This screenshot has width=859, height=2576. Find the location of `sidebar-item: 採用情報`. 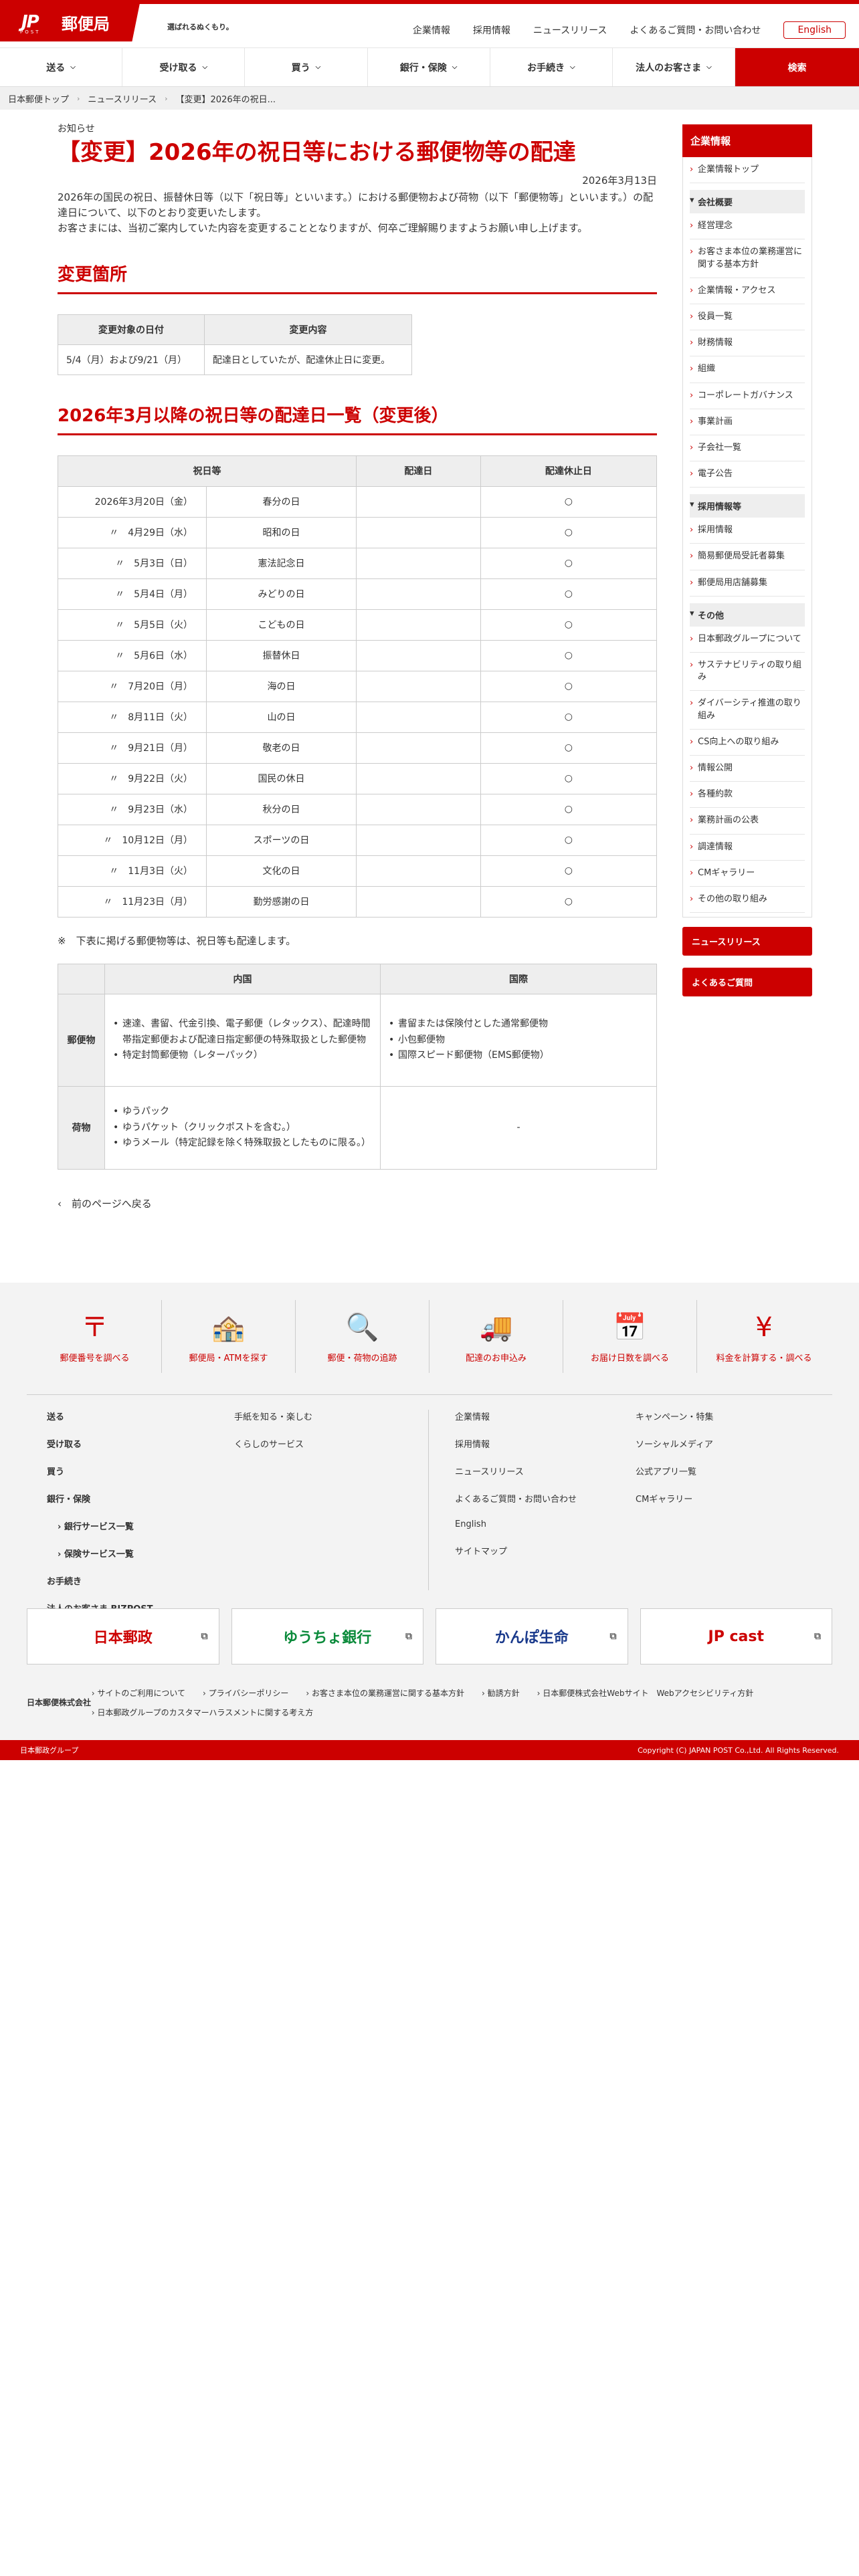

sidebar-item: 採用情報 is located at coordinates (747, 531).